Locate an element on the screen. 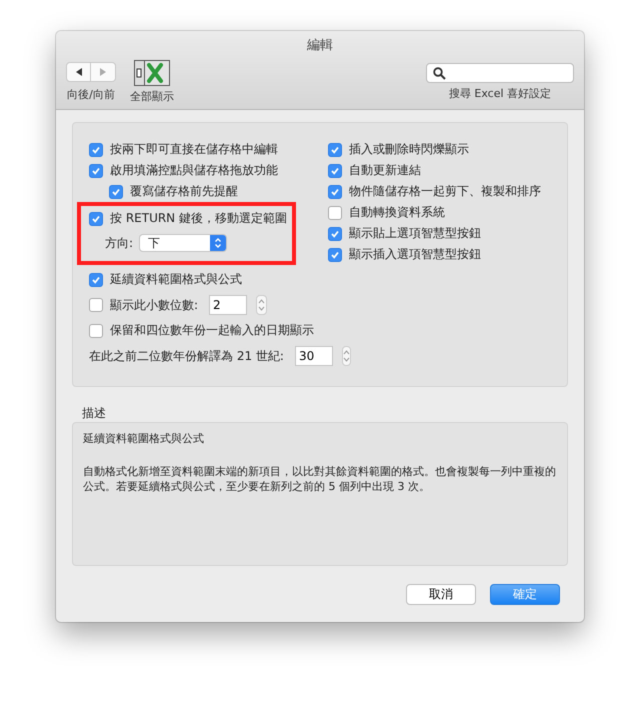 The image size is (640, 703). back-button is located at coordinates (78, 72).